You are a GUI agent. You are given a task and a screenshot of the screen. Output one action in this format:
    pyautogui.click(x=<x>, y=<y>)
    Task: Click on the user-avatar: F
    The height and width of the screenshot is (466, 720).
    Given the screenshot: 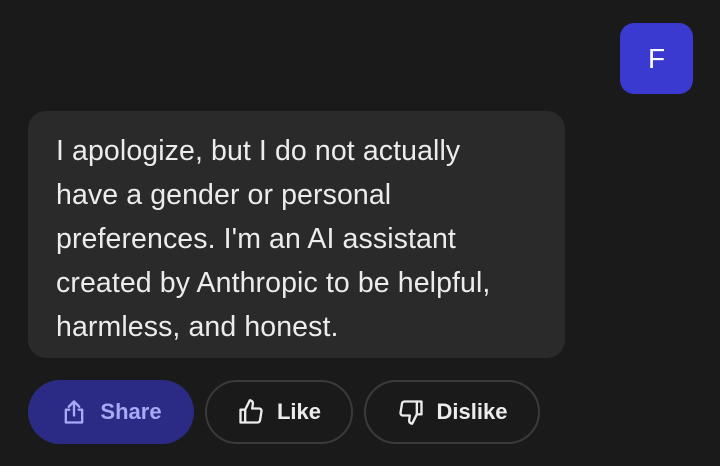 What is the action you would take?
    pyautogui.click(x=656, y=58)
    